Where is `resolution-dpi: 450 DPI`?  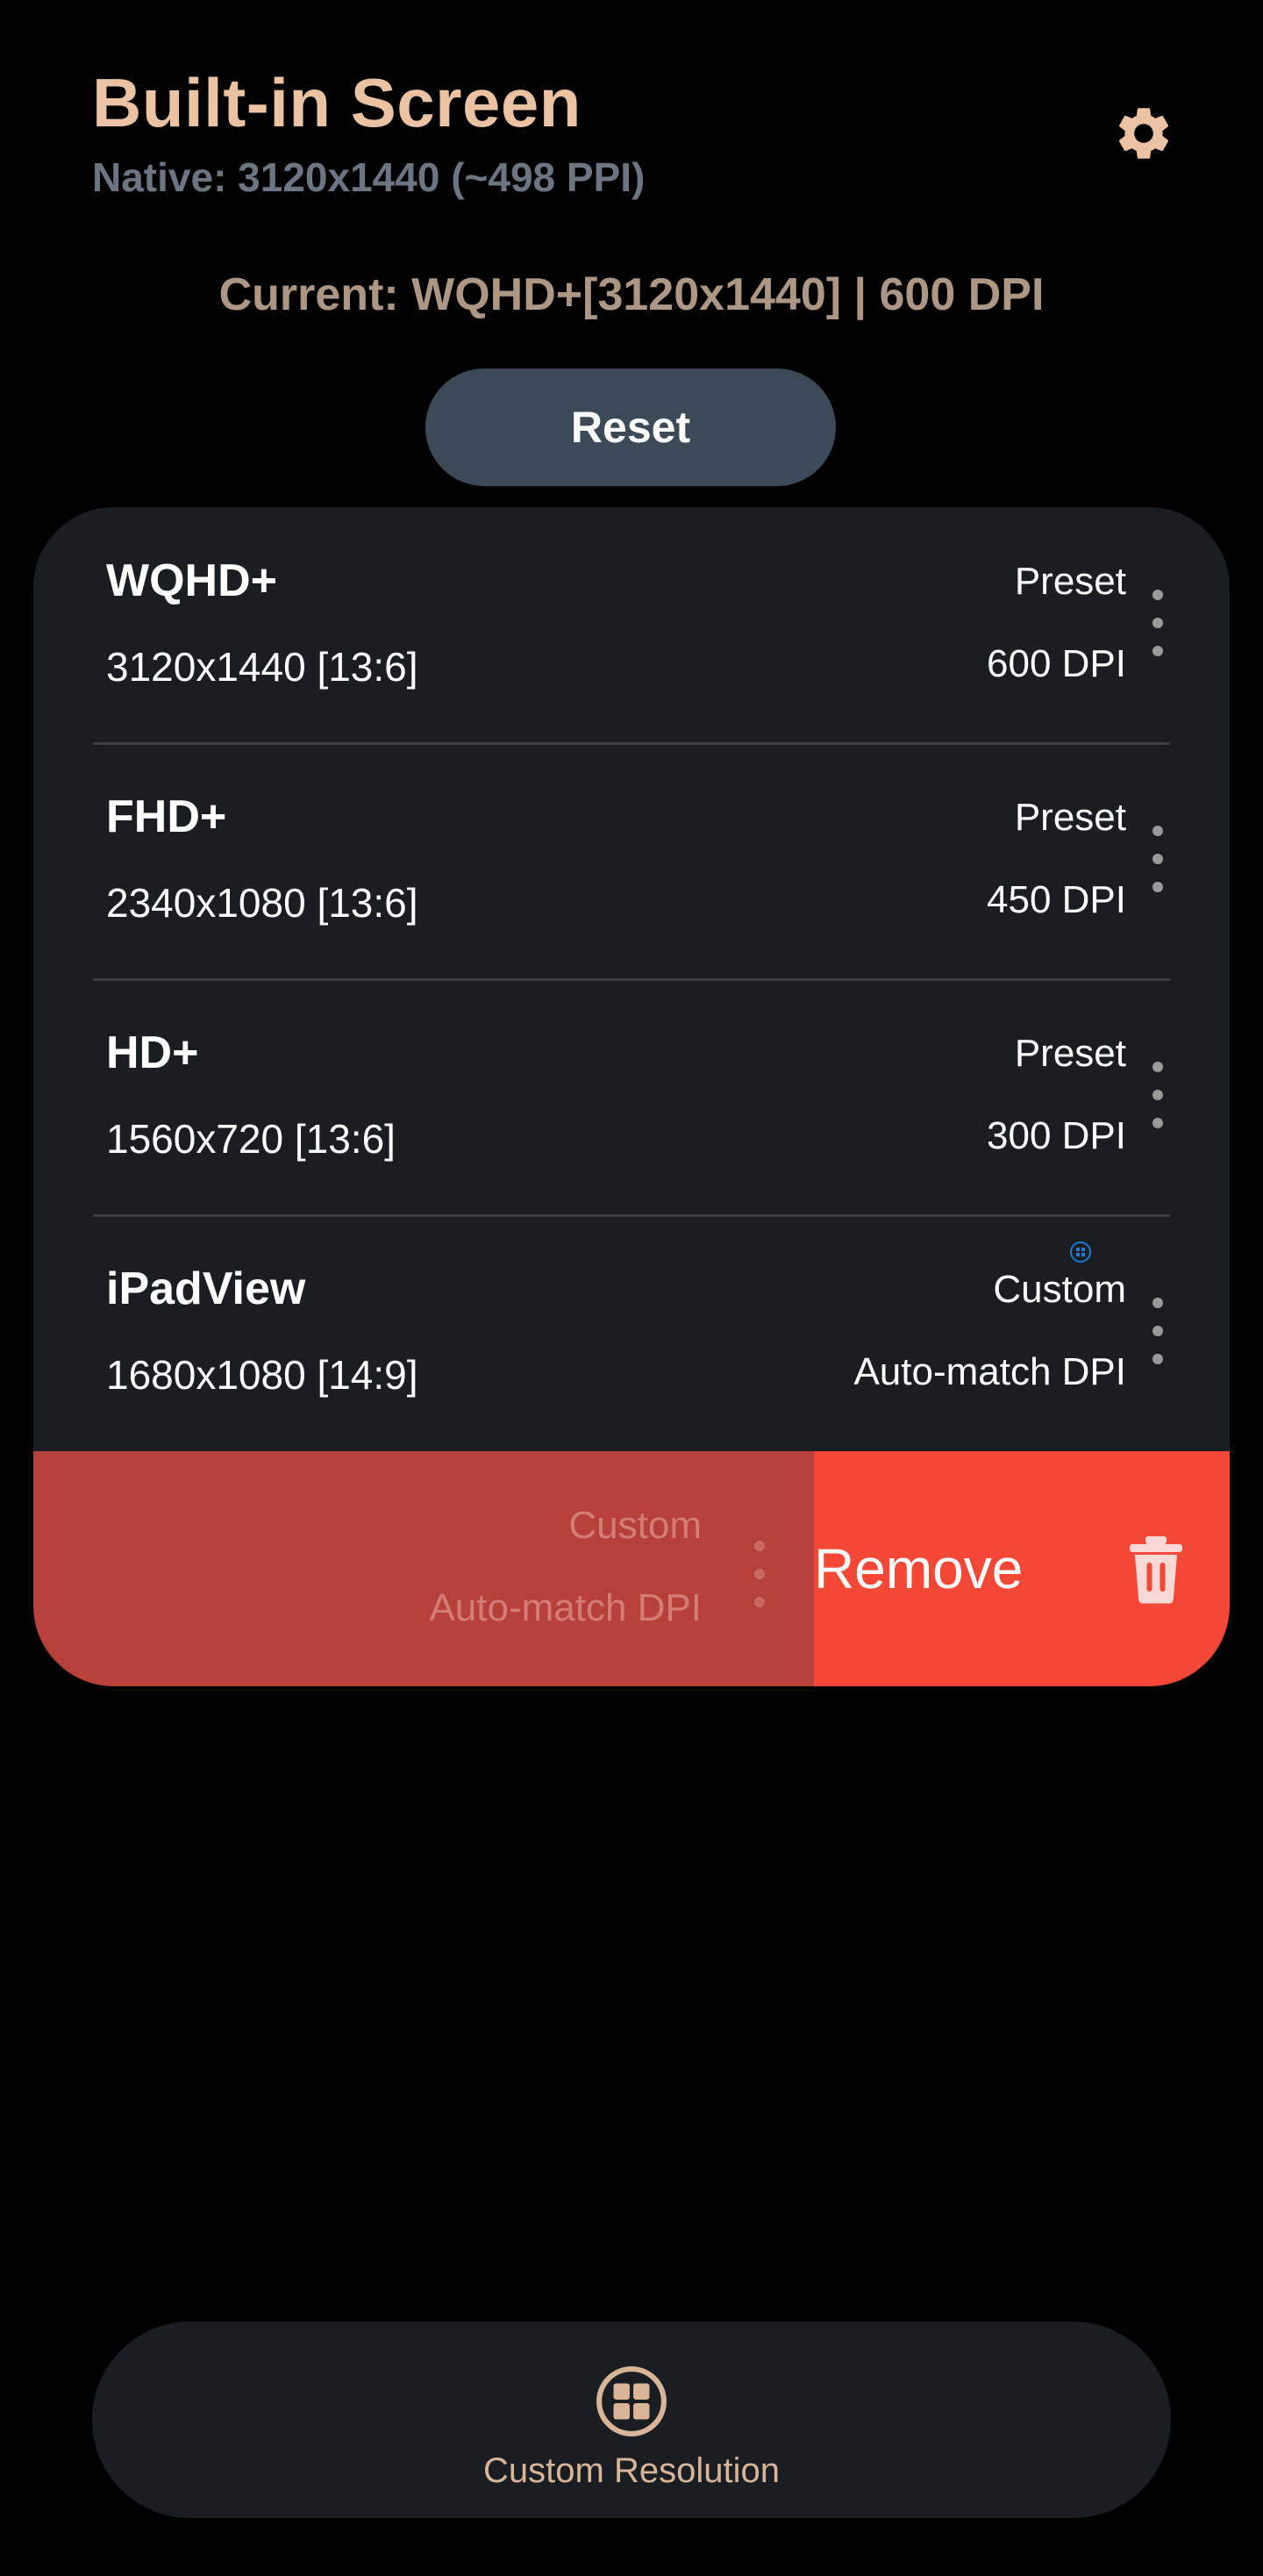
resolution-dpi: 450 DPI is located at coordinates (1056, 899).